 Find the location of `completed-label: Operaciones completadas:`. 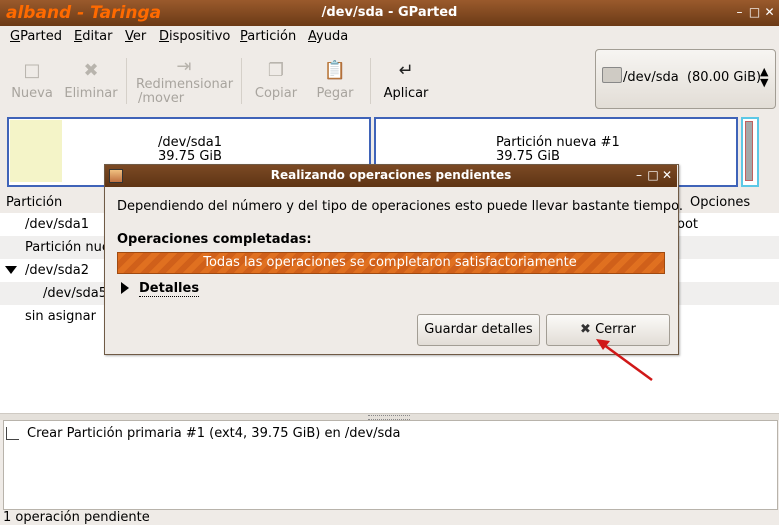

completed-label: Operaciones completadas: is located at coordinates (214, 239).